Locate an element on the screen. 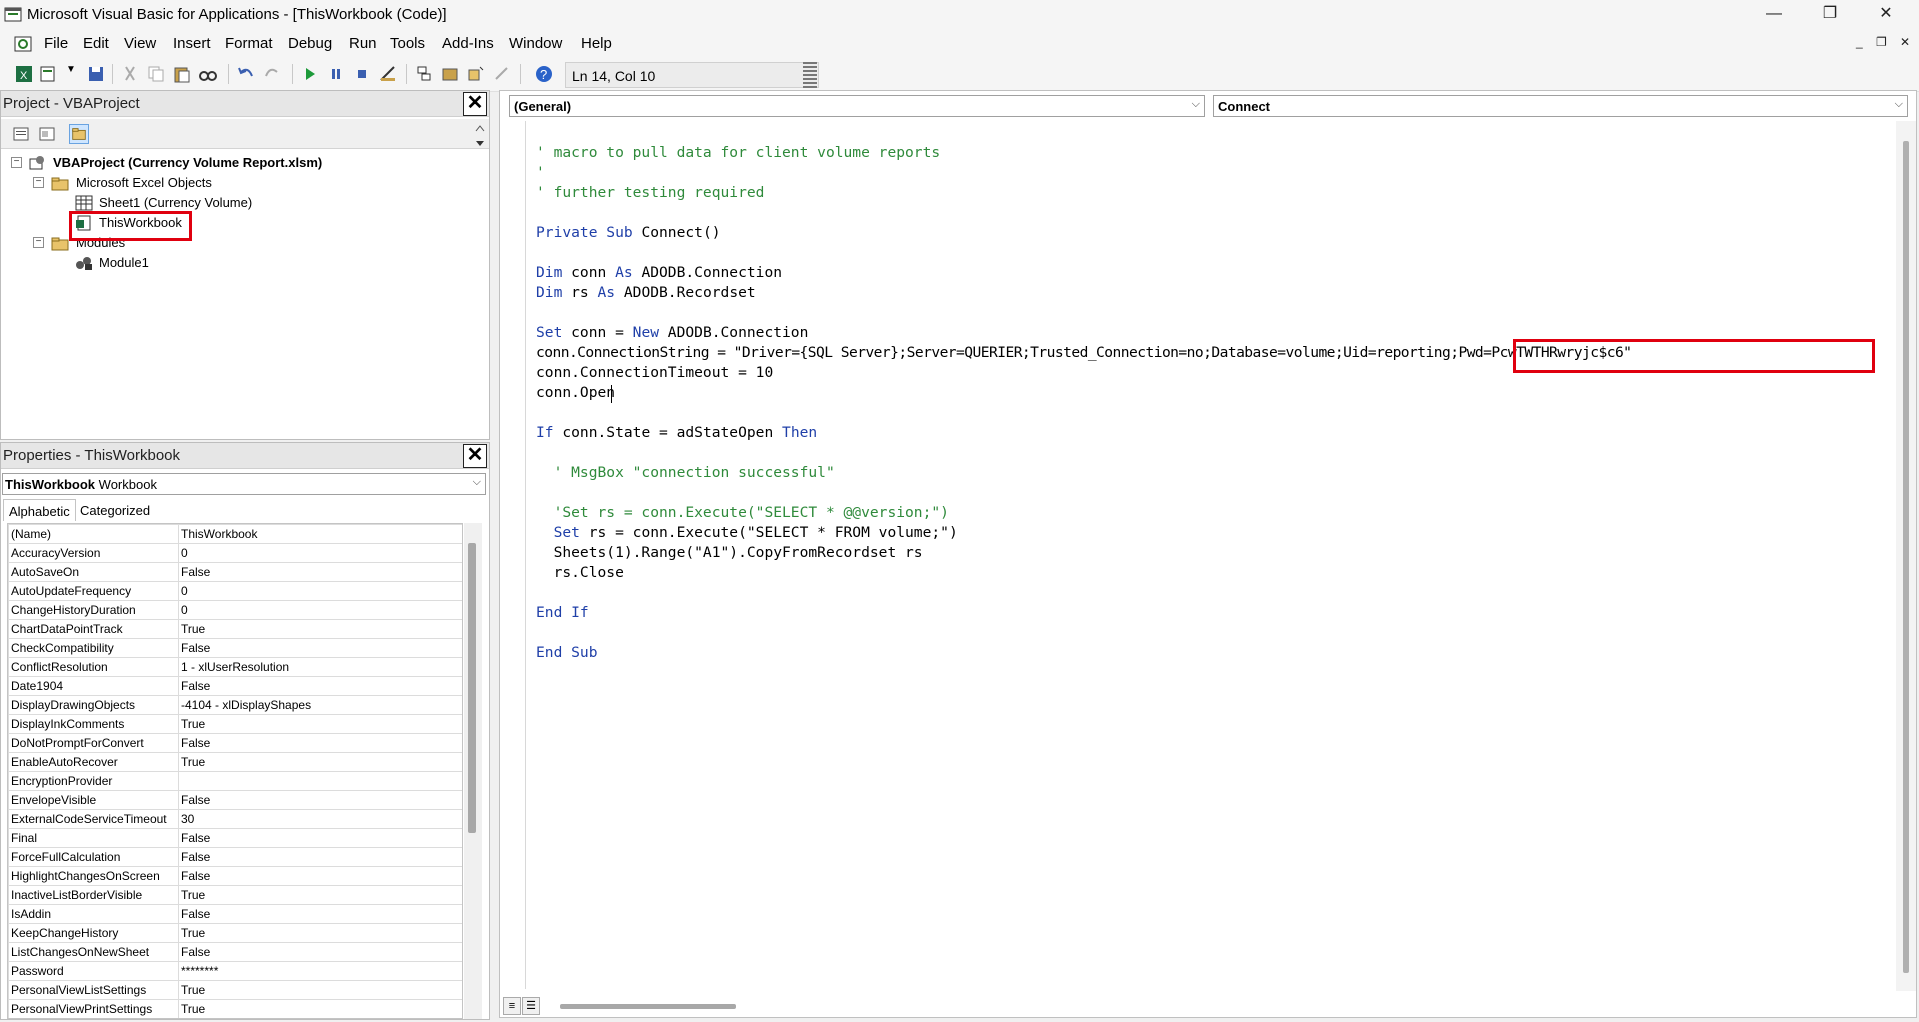 Image resolution: width=1919 pixels, height=1022 pixels. property-row: Date1904 False is located at coordinates (235, 686).